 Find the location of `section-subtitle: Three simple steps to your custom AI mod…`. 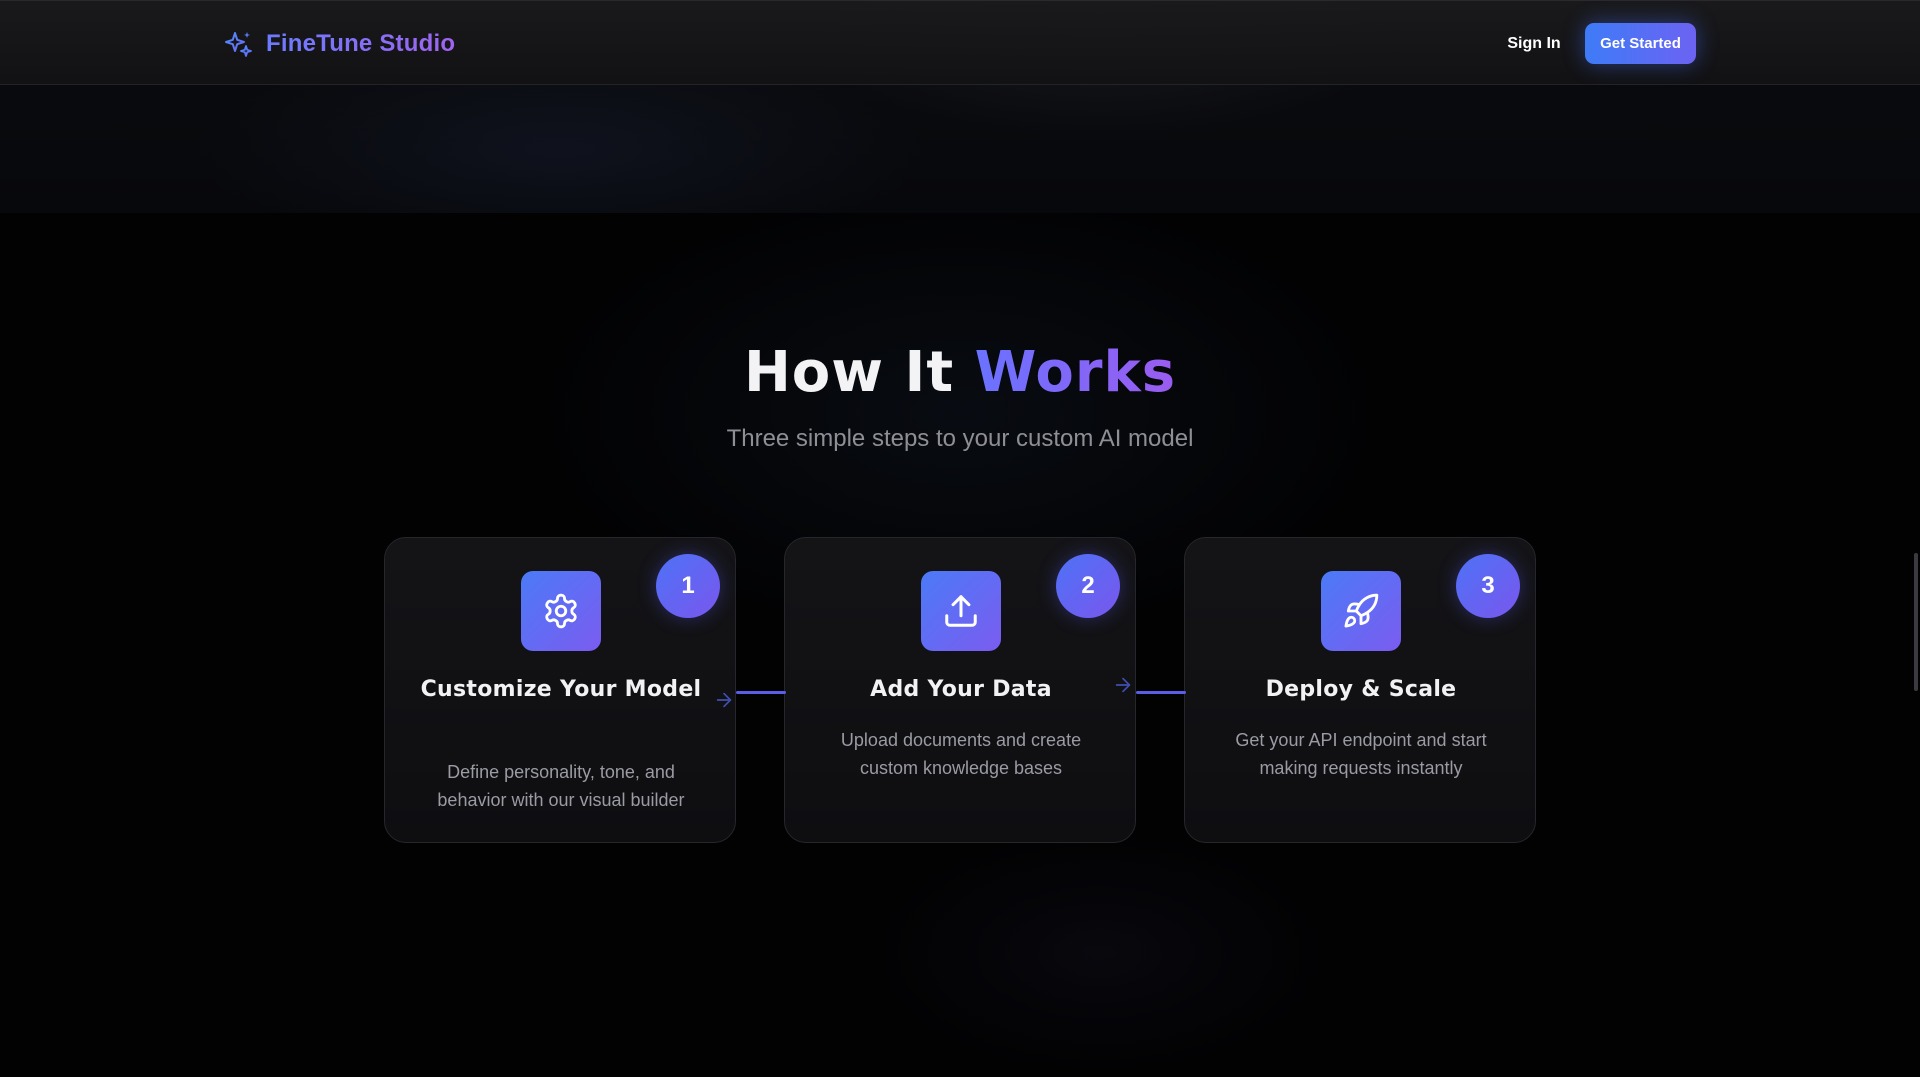

section-subtitle: Three simple steps to your custom AI mod… is located at coordinates (960, 438).